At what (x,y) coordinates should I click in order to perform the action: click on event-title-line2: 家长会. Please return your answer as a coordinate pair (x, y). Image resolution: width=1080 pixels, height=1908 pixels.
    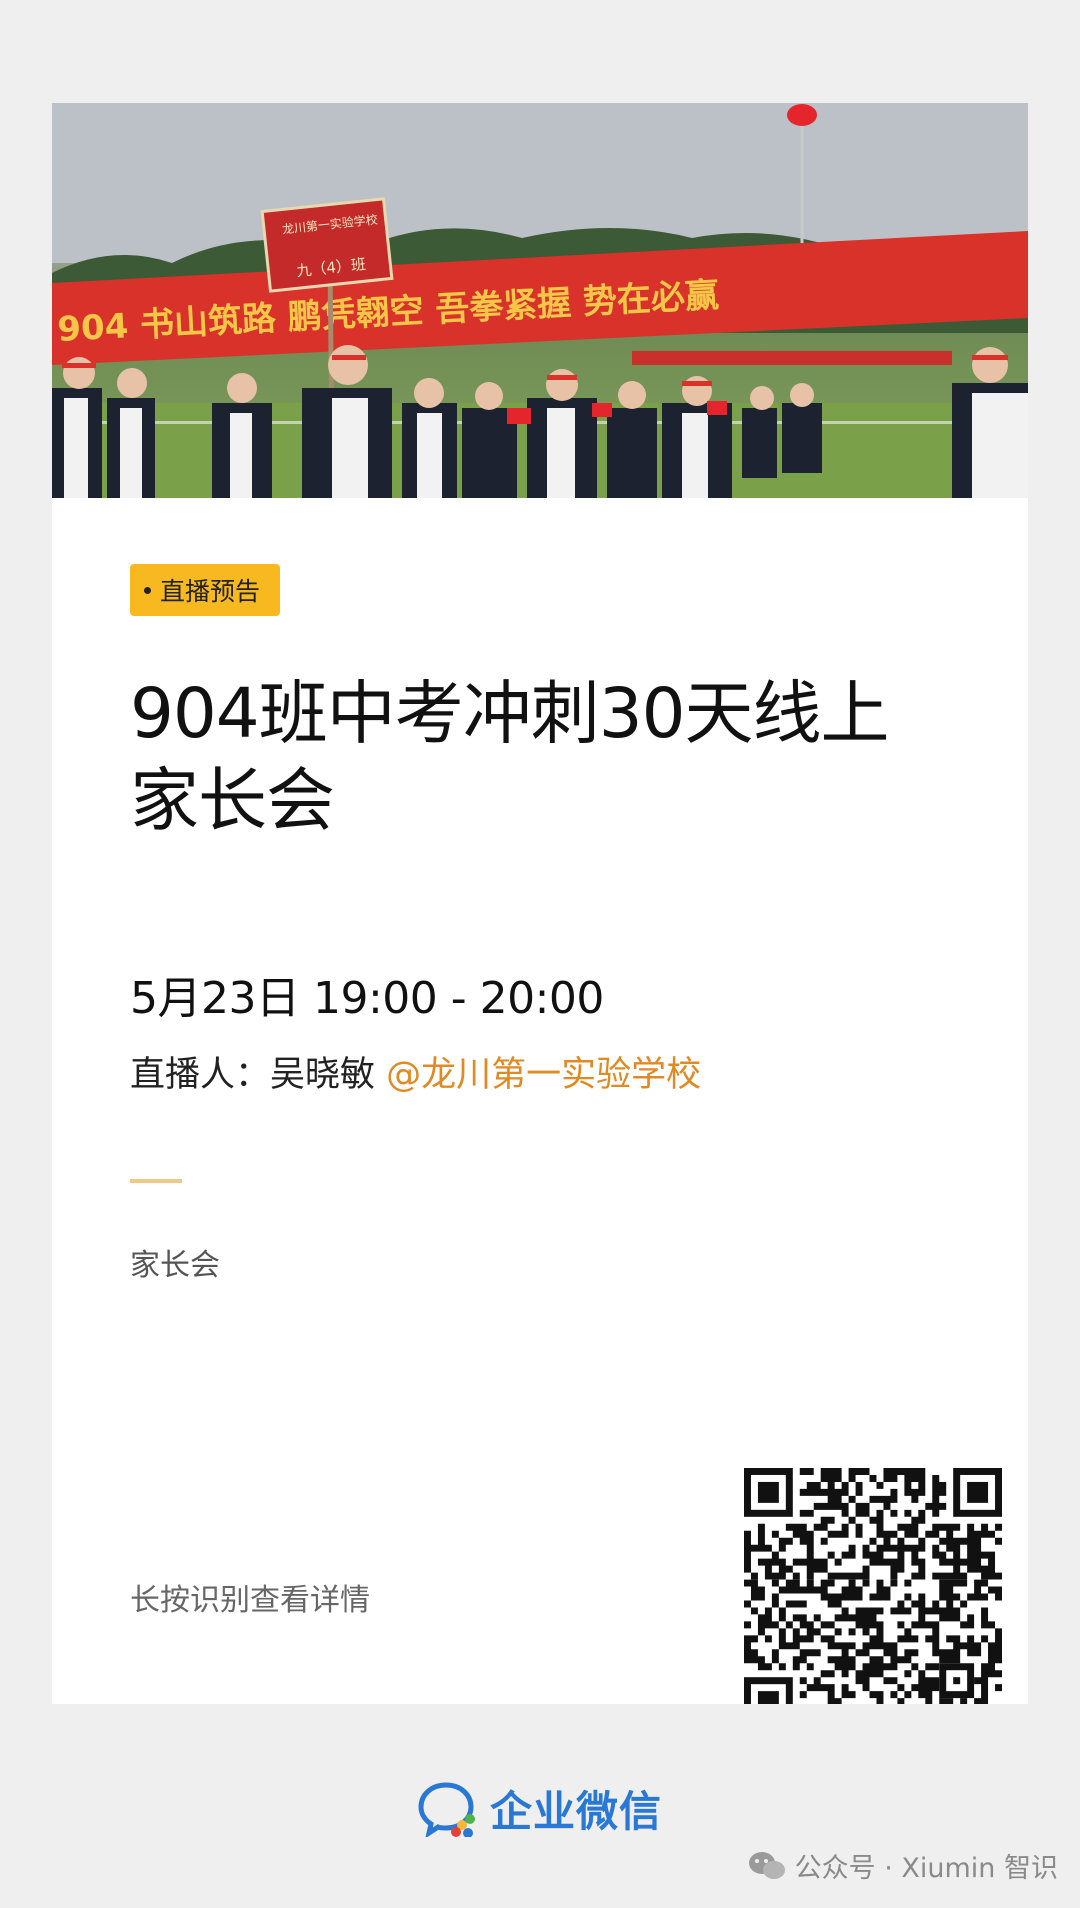
    Looking at the image, I should click on (232, 801).